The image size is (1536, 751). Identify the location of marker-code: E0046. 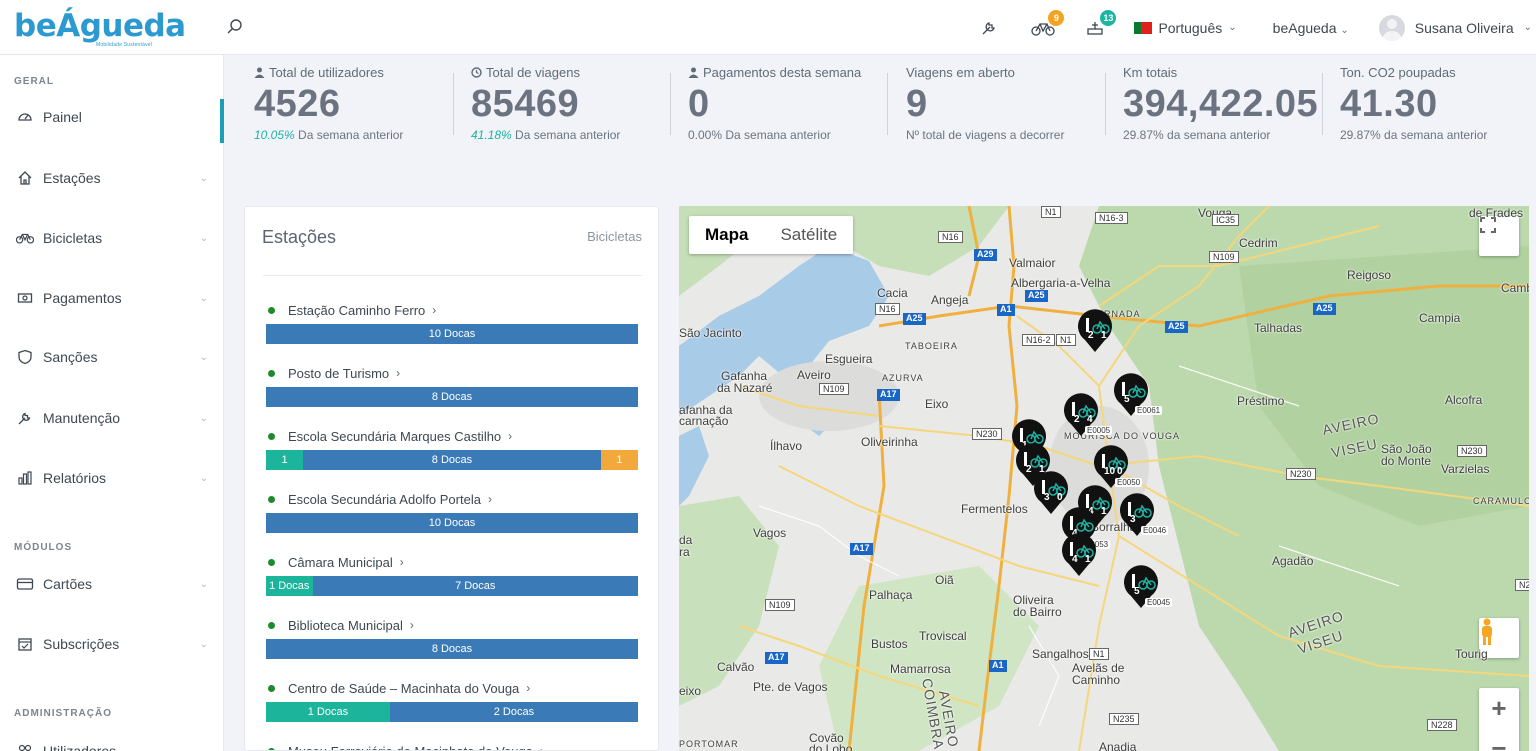
(1155, 530).